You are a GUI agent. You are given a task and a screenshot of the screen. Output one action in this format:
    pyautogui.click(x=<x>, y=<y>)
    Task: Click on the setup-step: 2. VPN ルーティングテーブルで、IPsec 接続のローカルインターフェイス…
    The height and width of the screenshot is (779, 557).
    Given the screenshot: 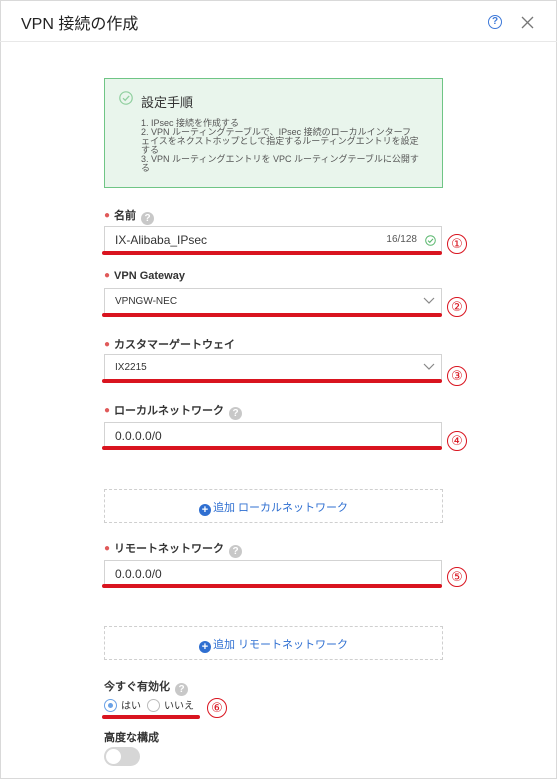 What is the action you would take?
    pyautogui.click(x=280, y=141)
    